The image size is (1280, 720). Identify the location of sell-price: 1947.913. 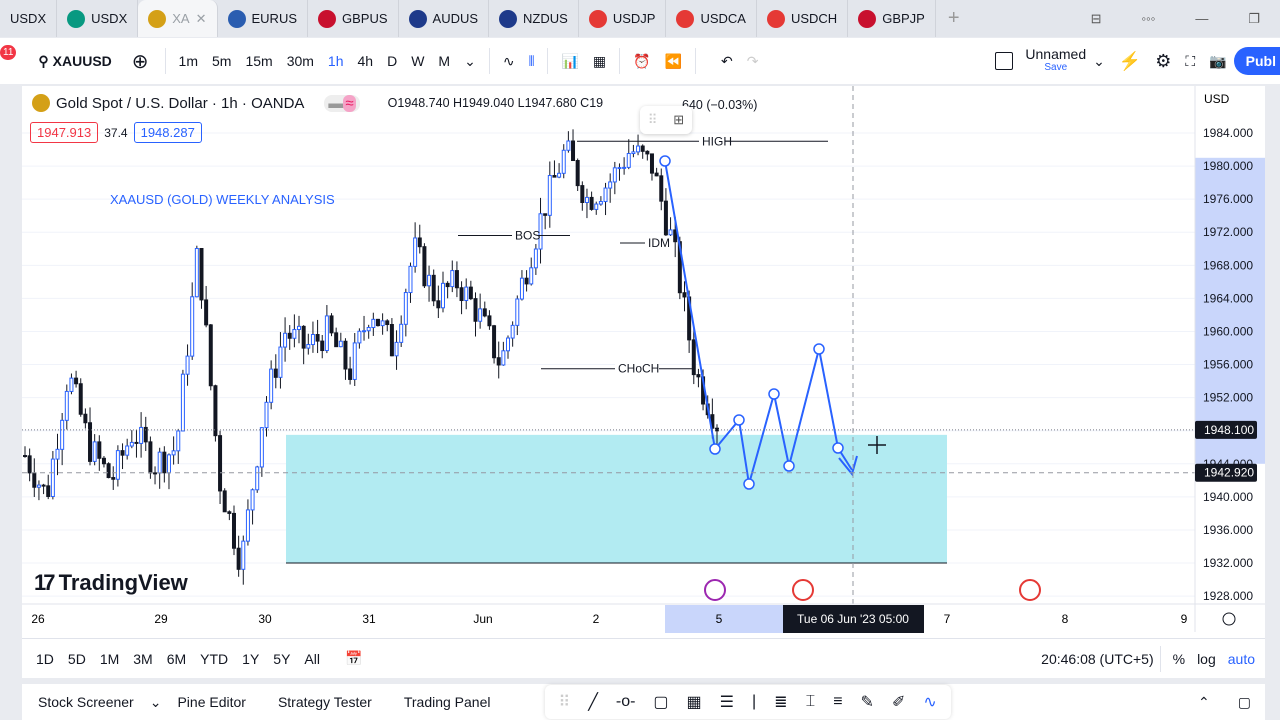
(64, 132).